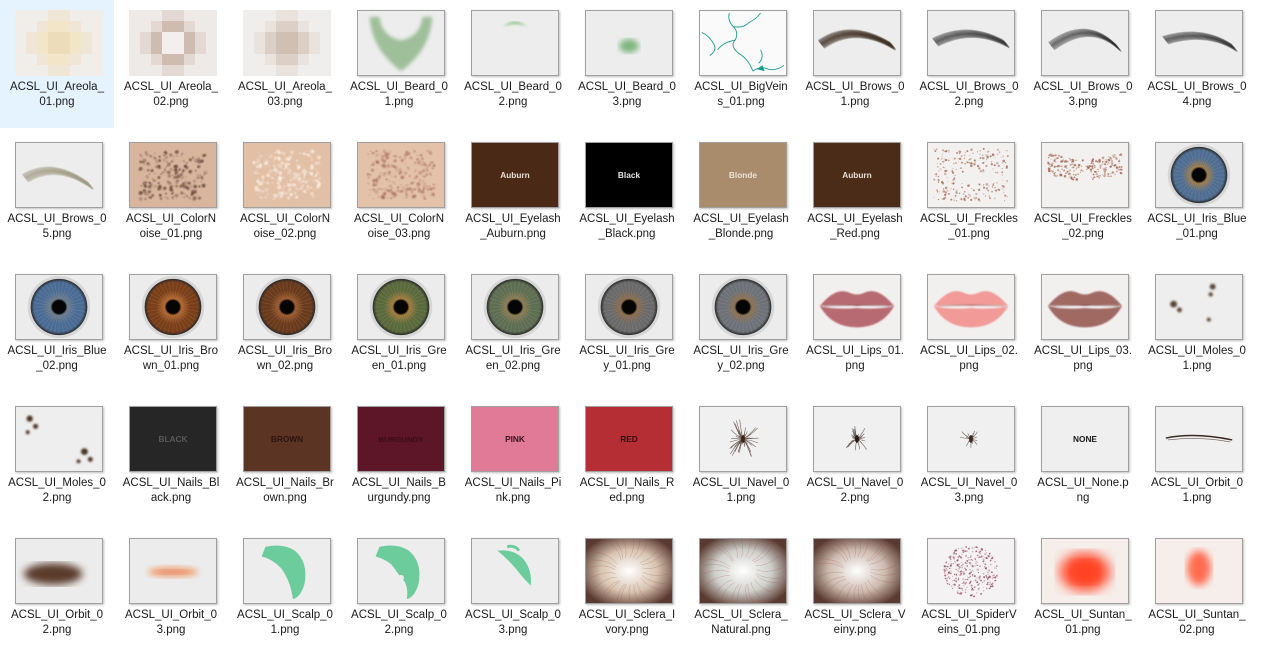 Image resolution: width=1261 pixels, height=658 pixels. What do you see at coordinates (627, 592) in the screenshot?
I see `file-item: ACSL_UI_Sclera_I vory.png` at bounding box center [627, 592].